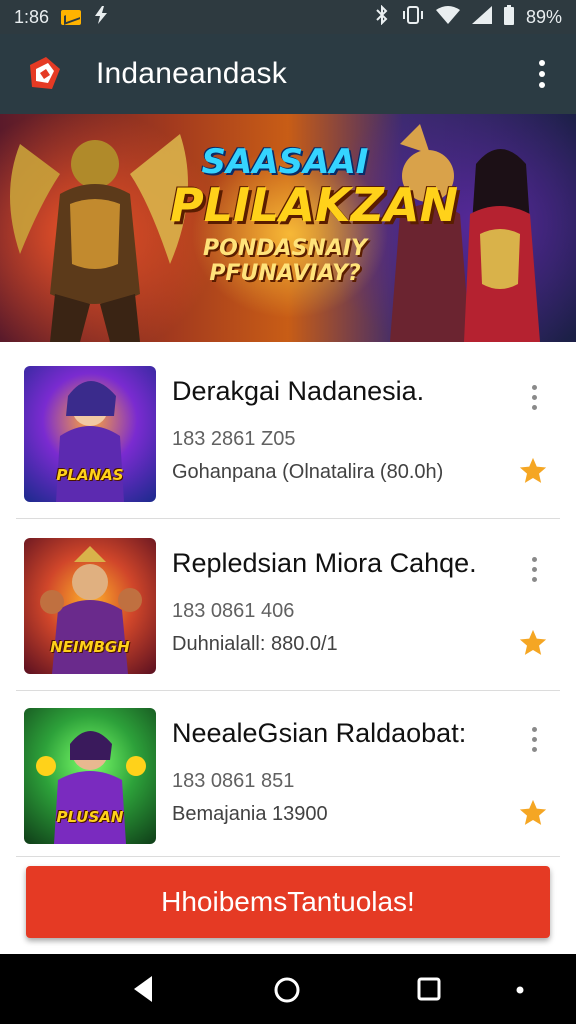 The height and width of the screenshot is (1024, 576). I want to click on game-thumbnail: NEIMBGH, so click(90, 606).